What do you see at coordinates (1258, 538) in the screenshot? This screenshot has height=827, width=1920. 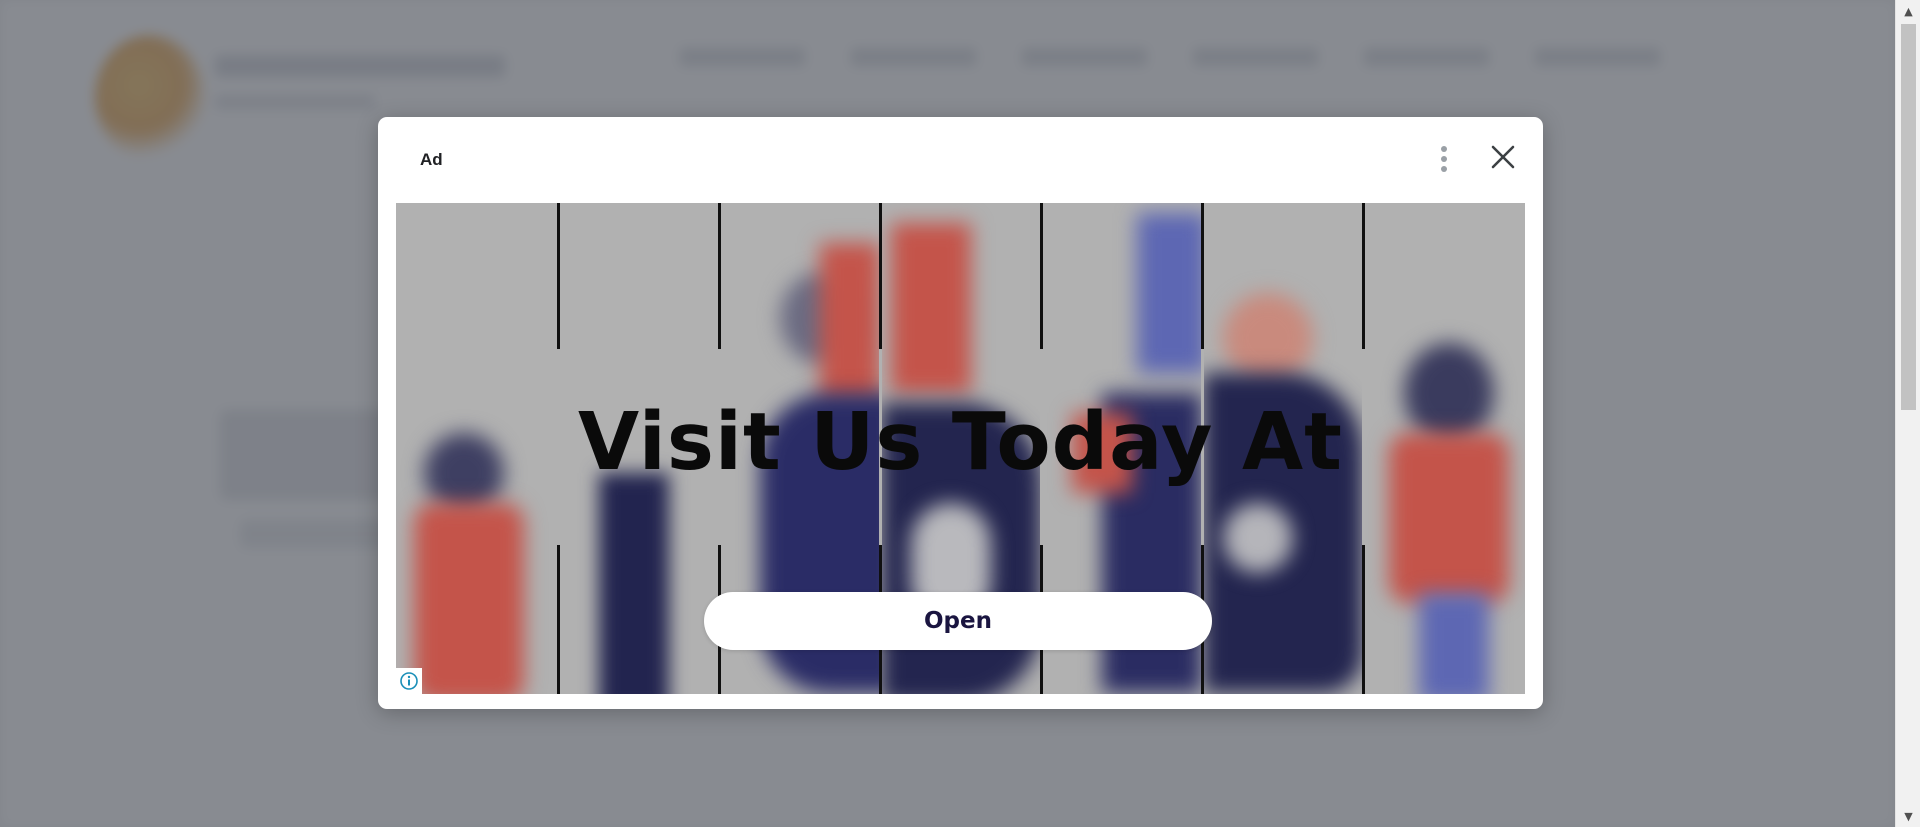 I see `brand-letter-counter` at bounding box center [1258, 538].